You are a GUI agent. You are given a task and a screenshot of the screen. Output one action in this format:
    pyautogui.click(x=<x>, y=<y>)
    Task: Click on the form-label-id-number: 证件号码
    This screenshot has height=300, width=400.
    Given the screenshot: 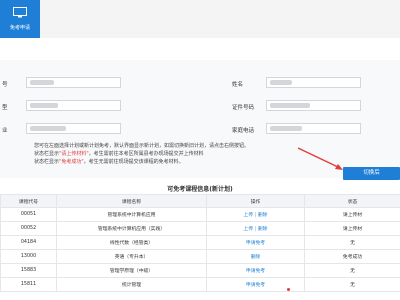 What is the action you would take?
    pyautogui.click(x=243, y=108)
    